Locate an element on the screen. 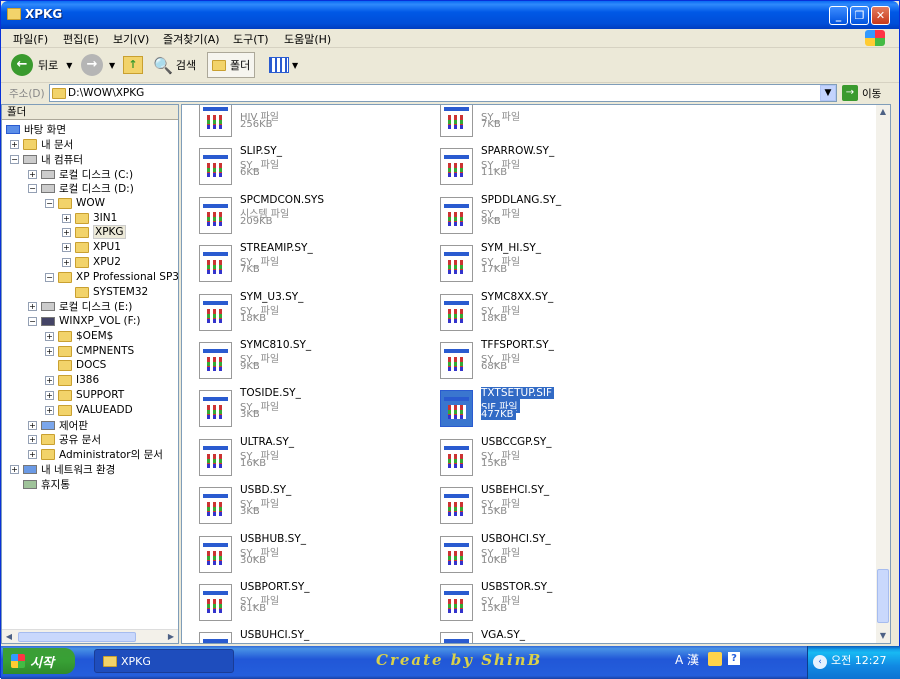 The width and height of the screenshot is (900, 679). address-field: D:\WOW\XPKG ▼ is located at coordinates (443, 93).